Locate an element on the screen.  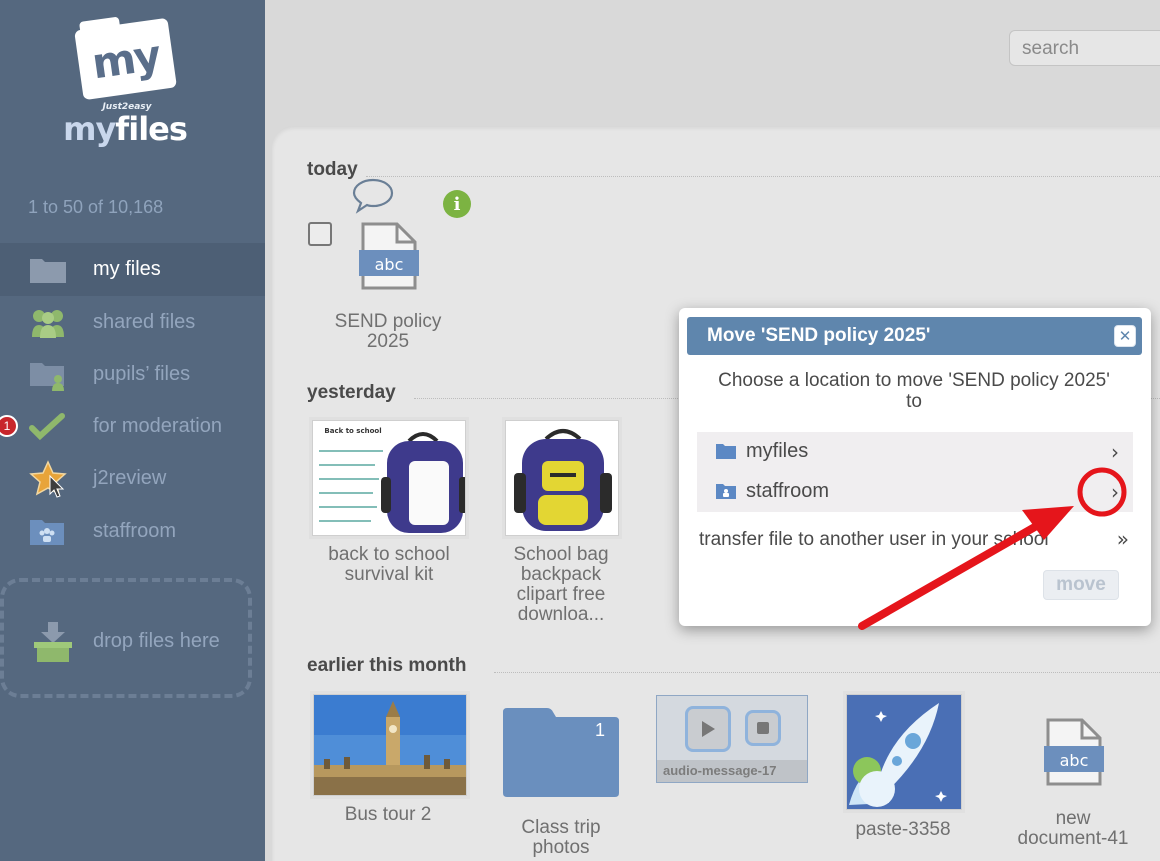
sidebar-item-for-moderation: 1 for moderation is located at coordinates (132, 426).